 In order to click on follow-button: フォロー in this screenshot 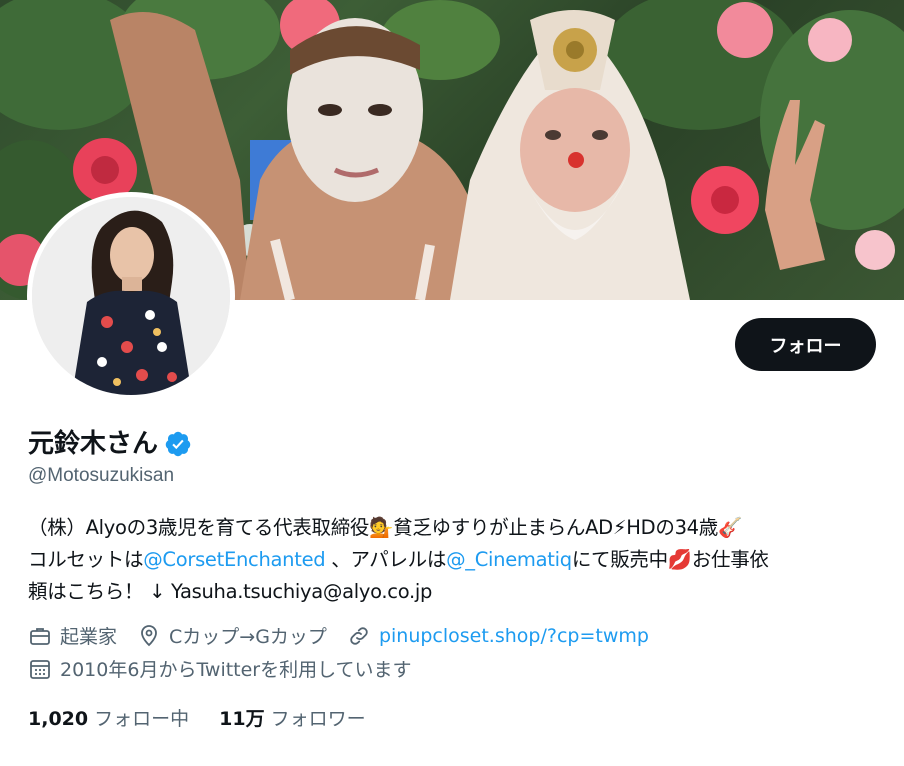, I will do `click(805, 344)`.